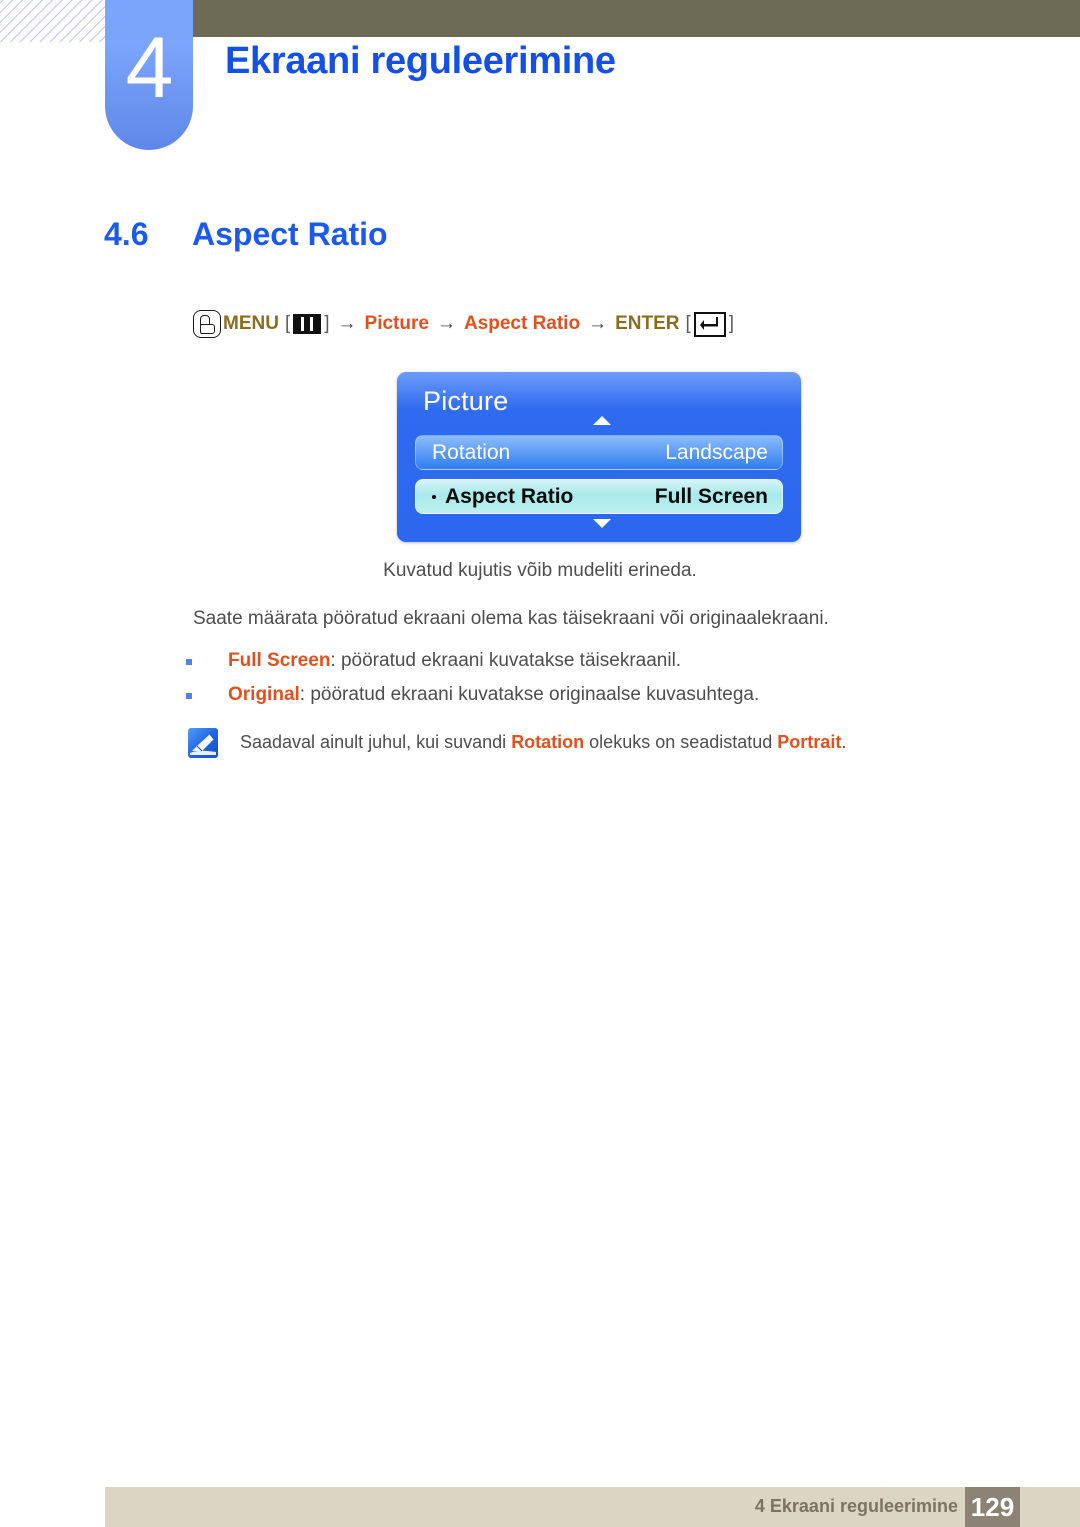 This screenshot has height=1527, width=1080. I want to click on section-heading: 4.6 Aspect Ratio, so click(246, 234).